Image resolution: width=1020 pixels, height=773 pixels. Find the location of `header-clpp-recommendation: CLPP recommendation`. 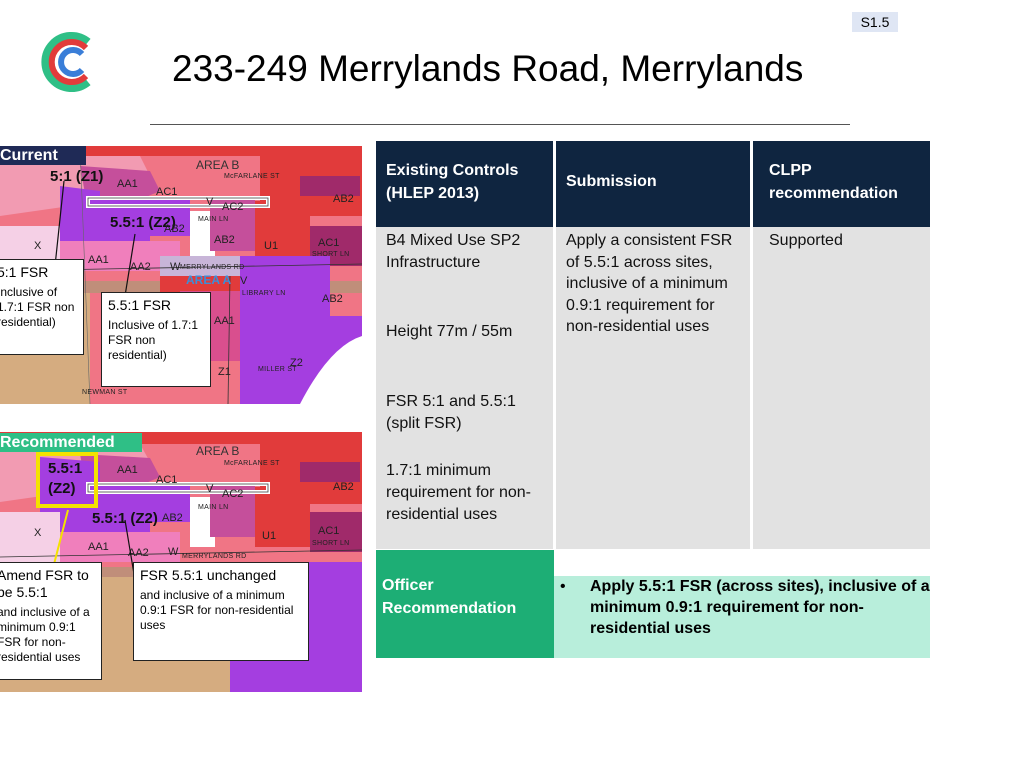

header-clpp-recommendation: CLPP recommendation is located at coordinates (833, 182).